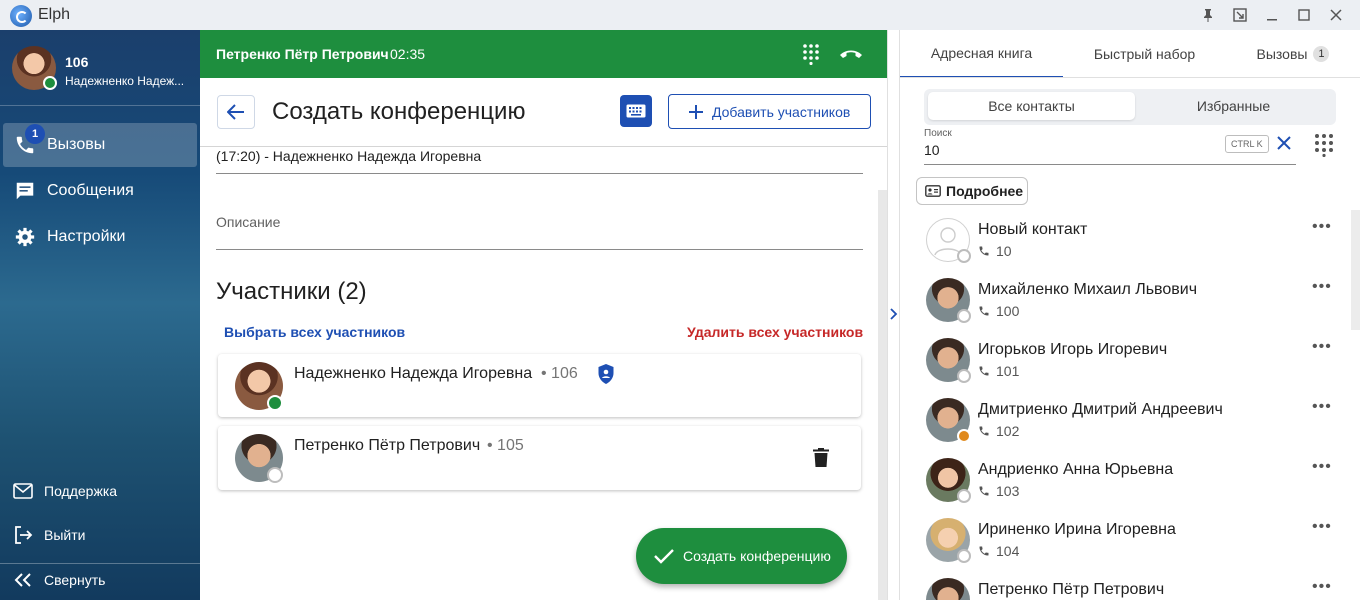 This screenshot has width=1360, height=600. I want to click on contact-phone-row: 103, so click(998, 491).